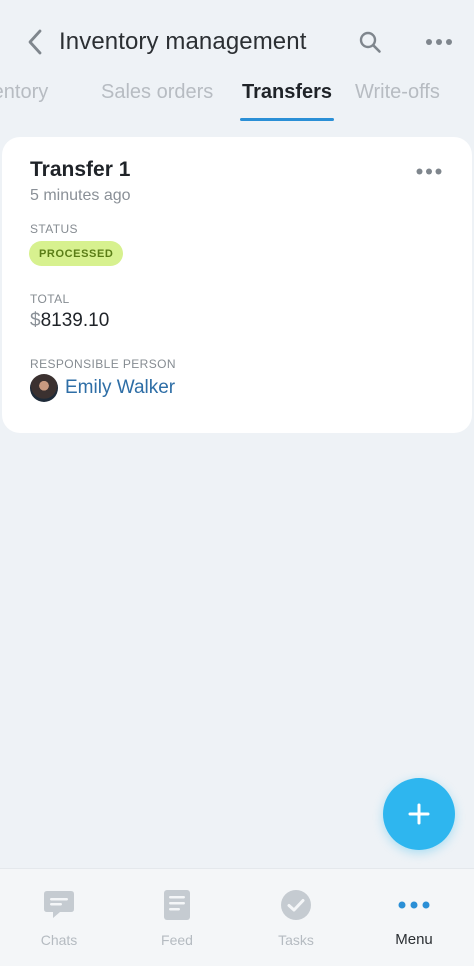 This screenshot has width=474, height=966. Describe the element at coordinates (80, 195) in the screenshot. I see `transfer-timestamp: 5 minutes ago` at that location.